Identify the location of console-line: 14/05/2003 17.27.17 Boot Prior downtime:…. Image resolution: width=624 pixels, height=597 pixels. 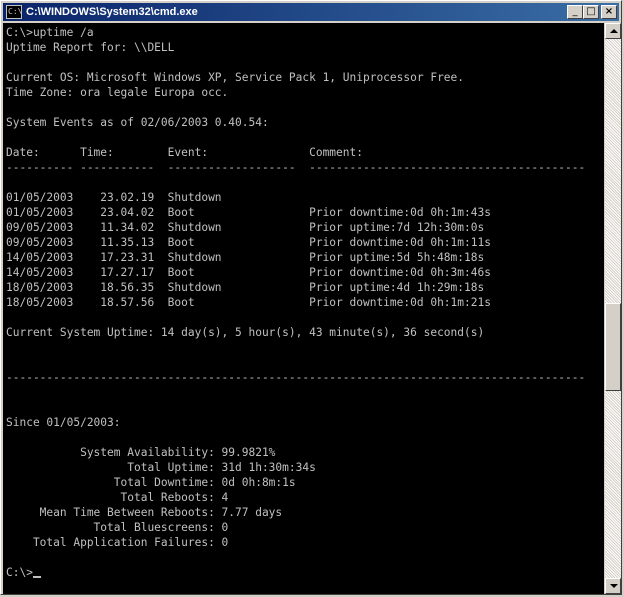
(248, 272).